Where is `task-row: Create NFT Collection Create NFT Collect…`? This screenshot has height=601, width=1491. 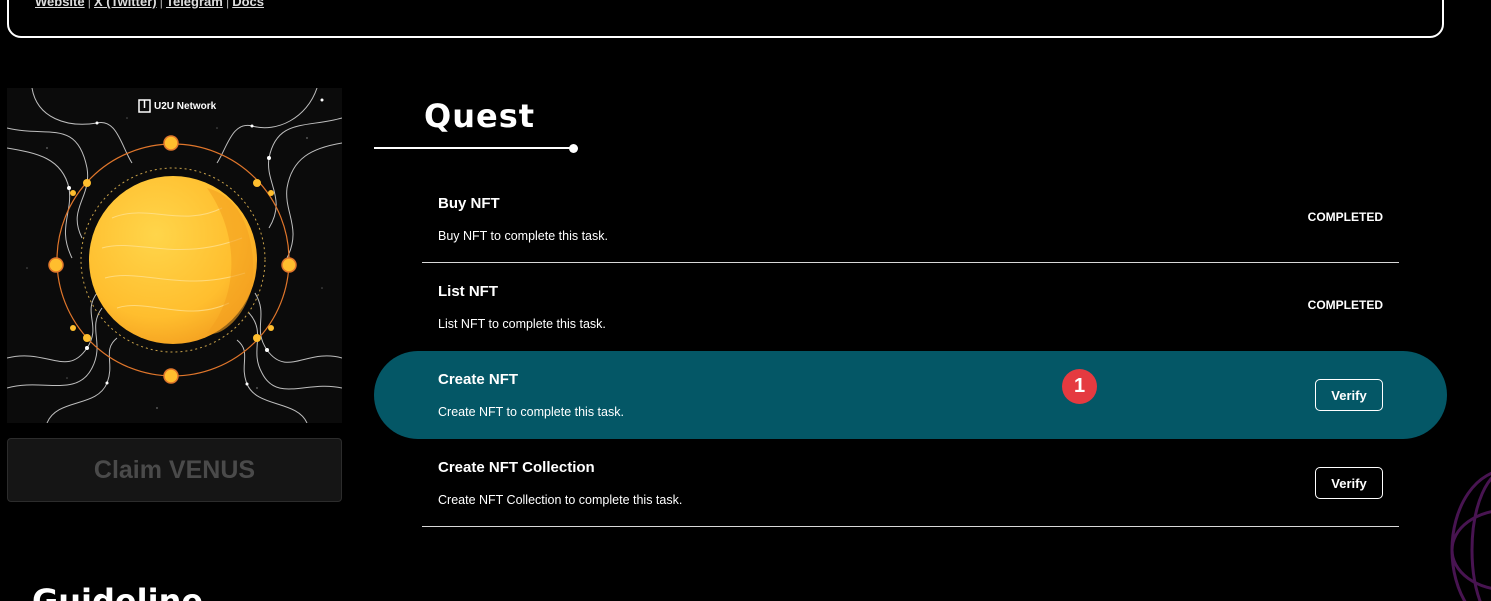 task-row: Create NFT Collection Create NFT Collect… is located at coordinates (910, 483).